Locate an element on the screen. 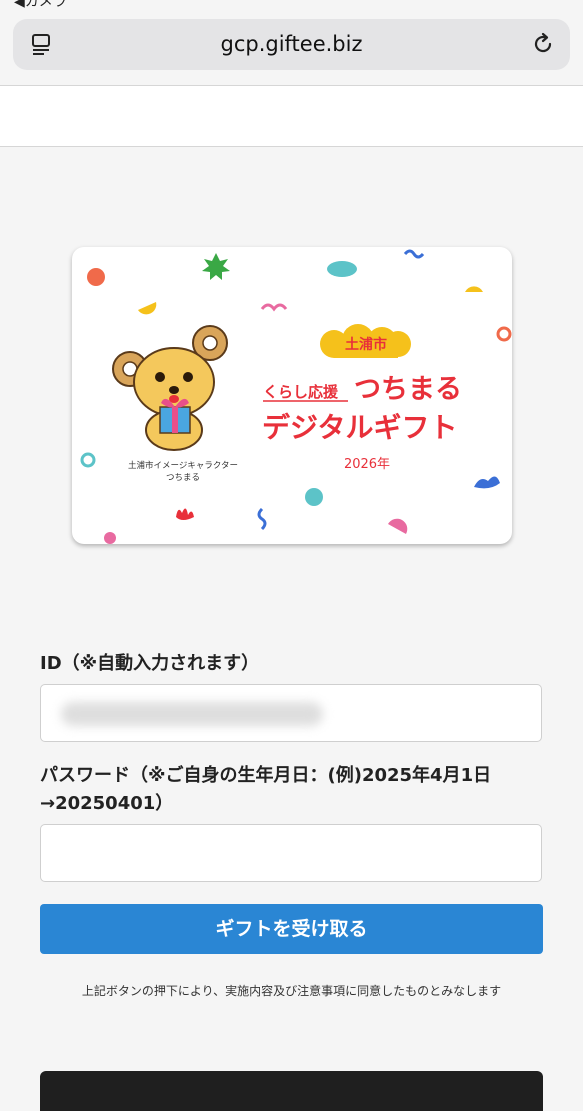 The image size is (583, 1111). url-text: gcp.giftee.biz is located at coordinates (291, 44).